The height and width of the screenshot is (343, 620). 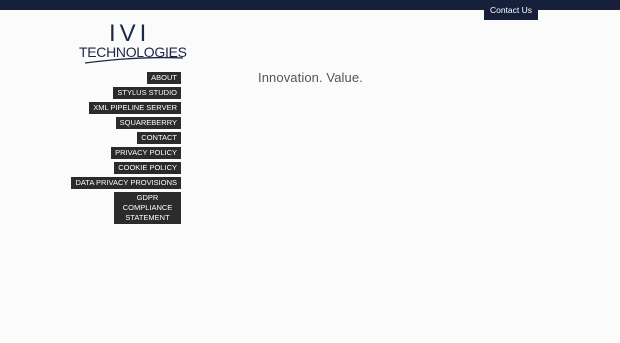 I want to click on company-logo: IVI TECHNOLOGIES, so click(x=133, y=43).